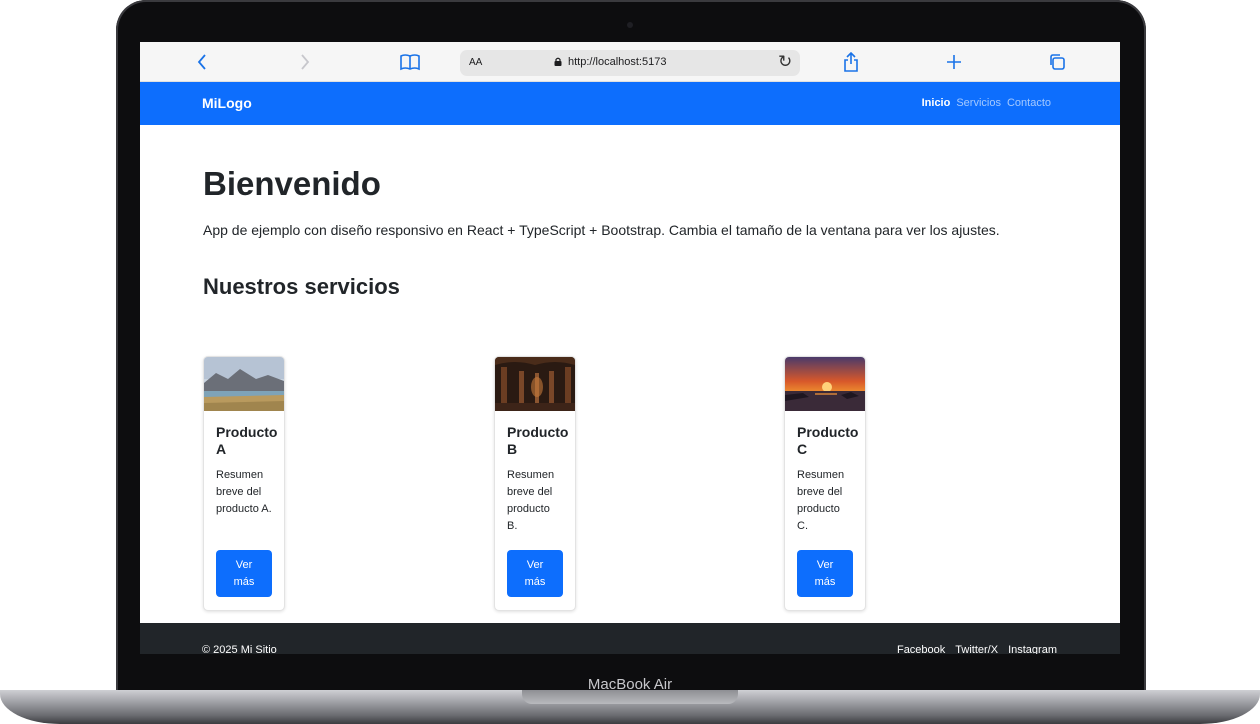 The width and height of the screenshot is (1260, 724). I want to click on footer-links: Facebook Twitter/X Instagram, so click(977, 649).